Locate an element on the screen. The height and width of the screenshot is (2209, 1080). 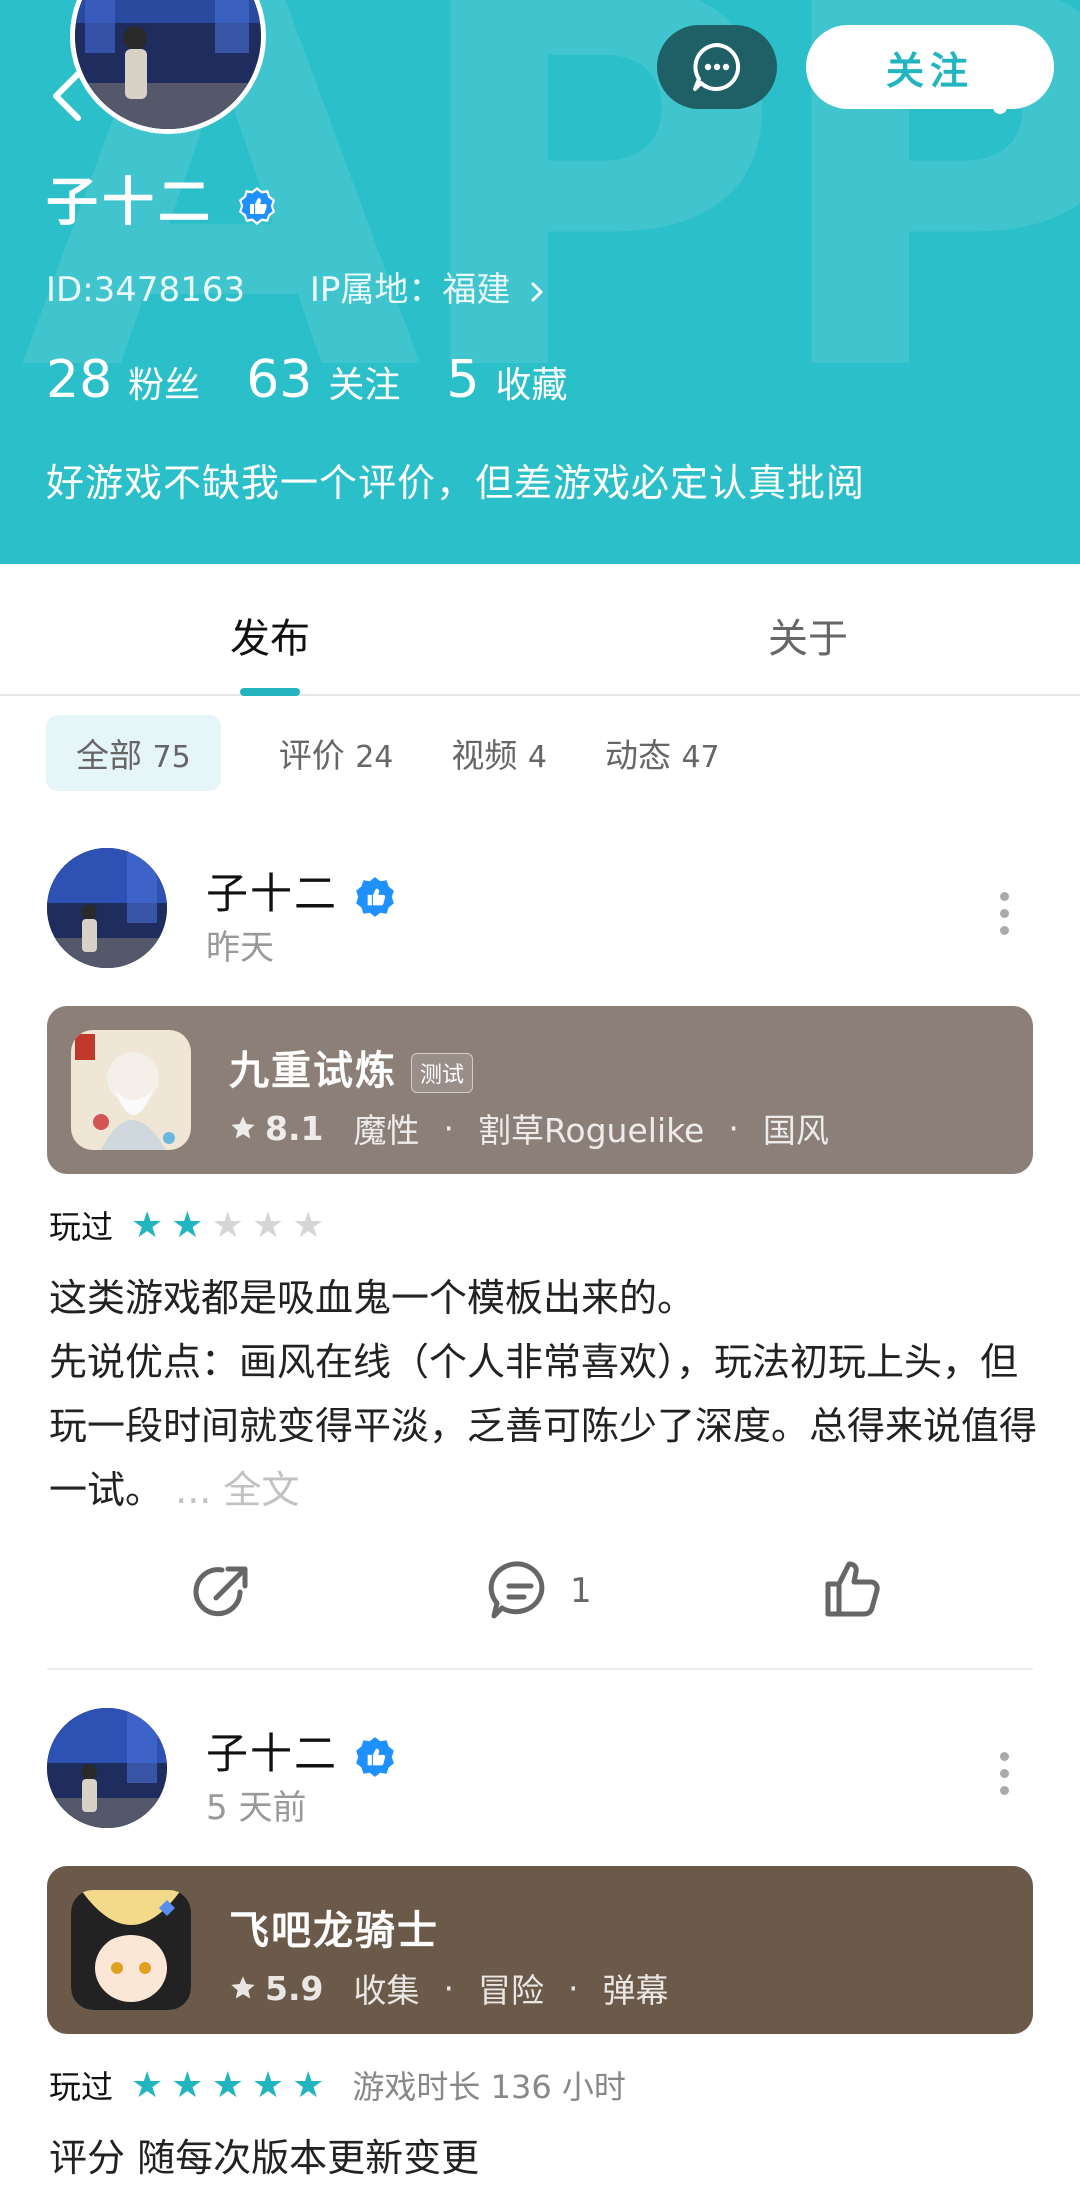
comment-button: 1 is located at coordinates (539, 1591).